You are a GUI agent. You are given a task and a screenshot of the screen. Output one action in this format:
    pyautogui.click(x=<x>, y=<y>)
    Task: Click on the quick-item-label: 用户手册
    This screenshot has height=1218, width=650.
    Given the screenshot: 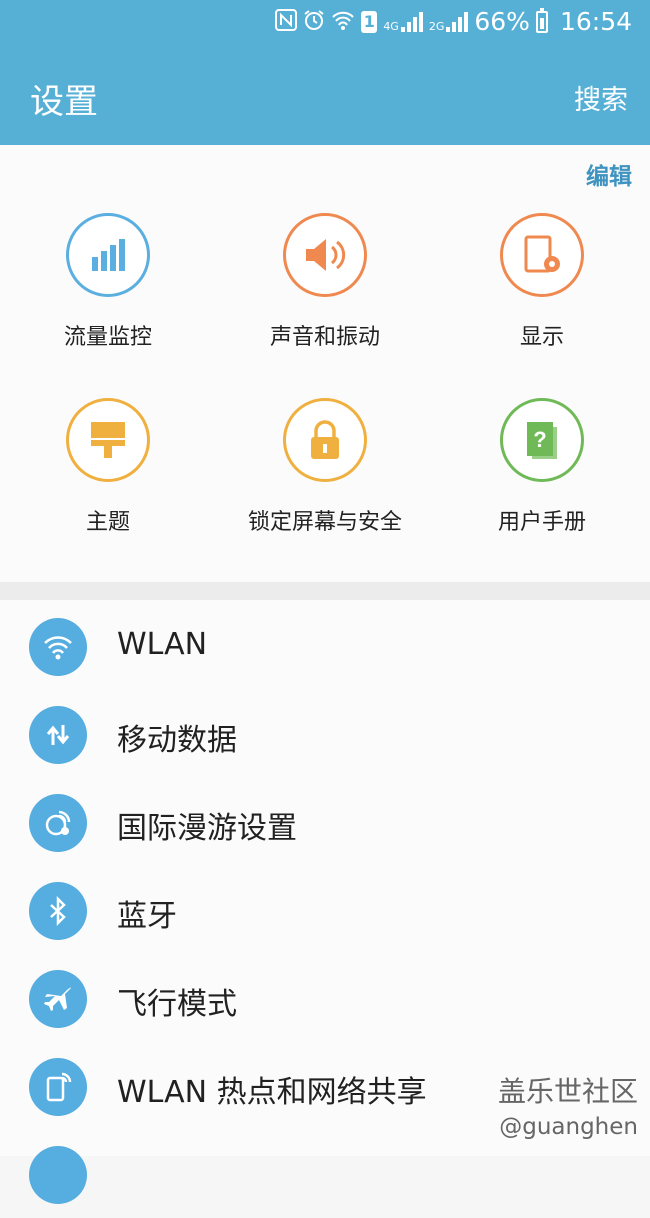 What is the action you would take?
    pyautogui.click(x=541, y=522)
    